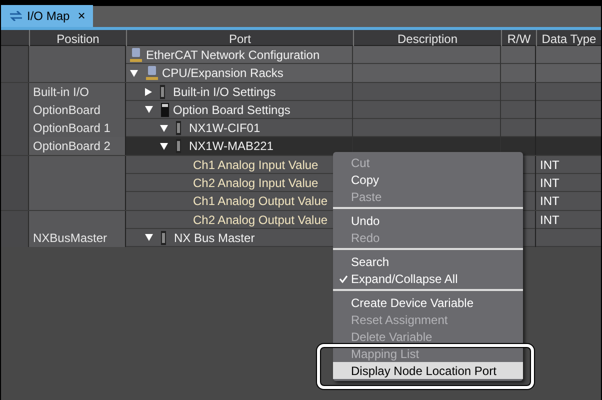 This screenshot has width=602, height=400. Describe the element at coordinates (427, 39) in the screenshot. I see `column-header: Description` at that location.